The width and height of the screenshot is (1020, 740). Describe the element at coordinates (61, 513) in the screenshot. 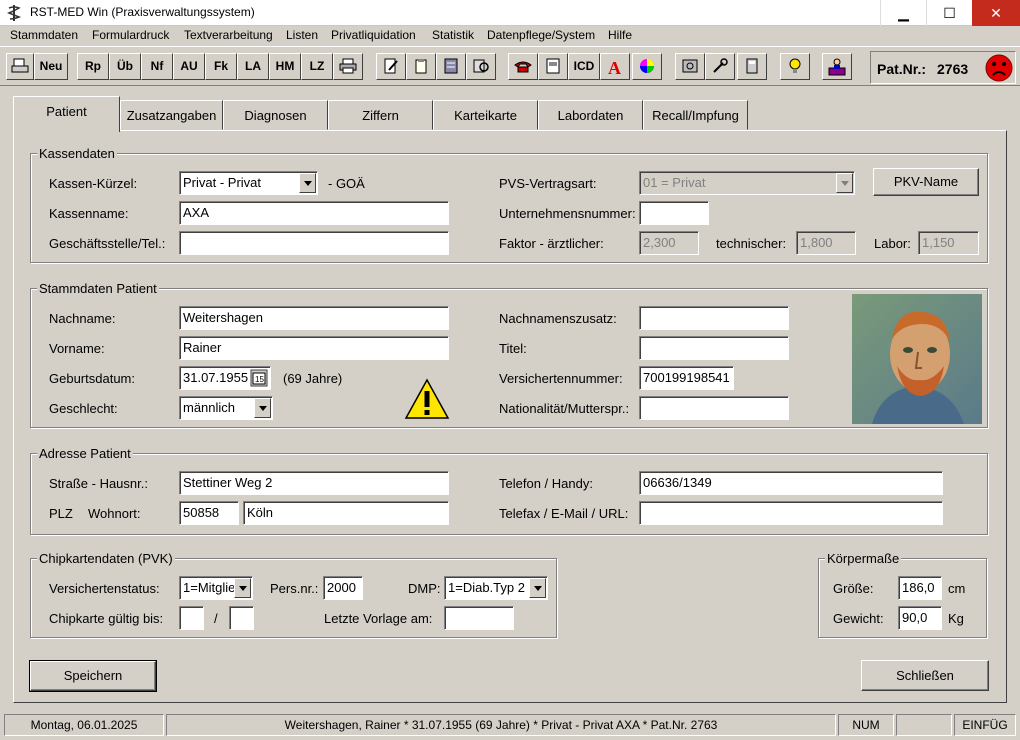

I see `plz-label: PLZ` at that location.